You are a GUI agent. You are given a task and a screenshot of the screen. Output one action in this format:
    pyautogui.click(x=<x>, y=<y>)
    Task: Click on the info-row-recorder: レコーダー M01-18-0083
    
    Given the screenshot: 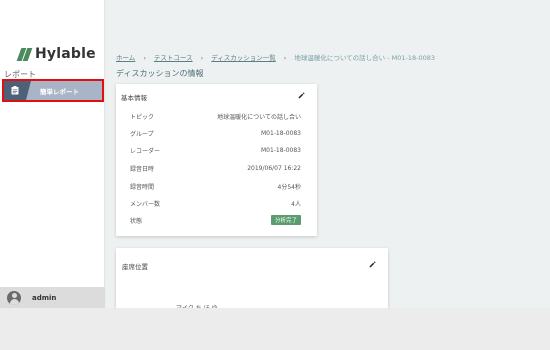 What is the action you would take?
    pyautogui.click(x=215, y=150)
    